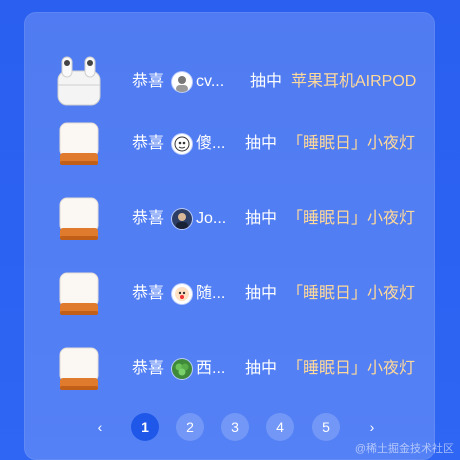 Image resolution: width=460 pixels, height=460 pixels. I want to click on pagination: ‹ 1 2 3 4 5 ›, so click(229, 427).